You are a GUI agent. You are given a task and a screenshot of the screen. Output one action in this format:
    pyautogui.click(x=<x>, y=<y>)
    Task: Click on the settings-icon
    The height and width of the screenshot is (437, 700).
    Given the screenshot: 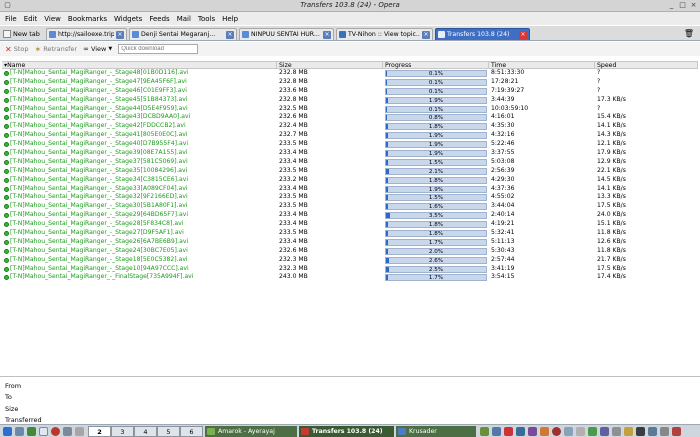 What is the action you would take?
    pyautogui.click(x=67, y=431)
    